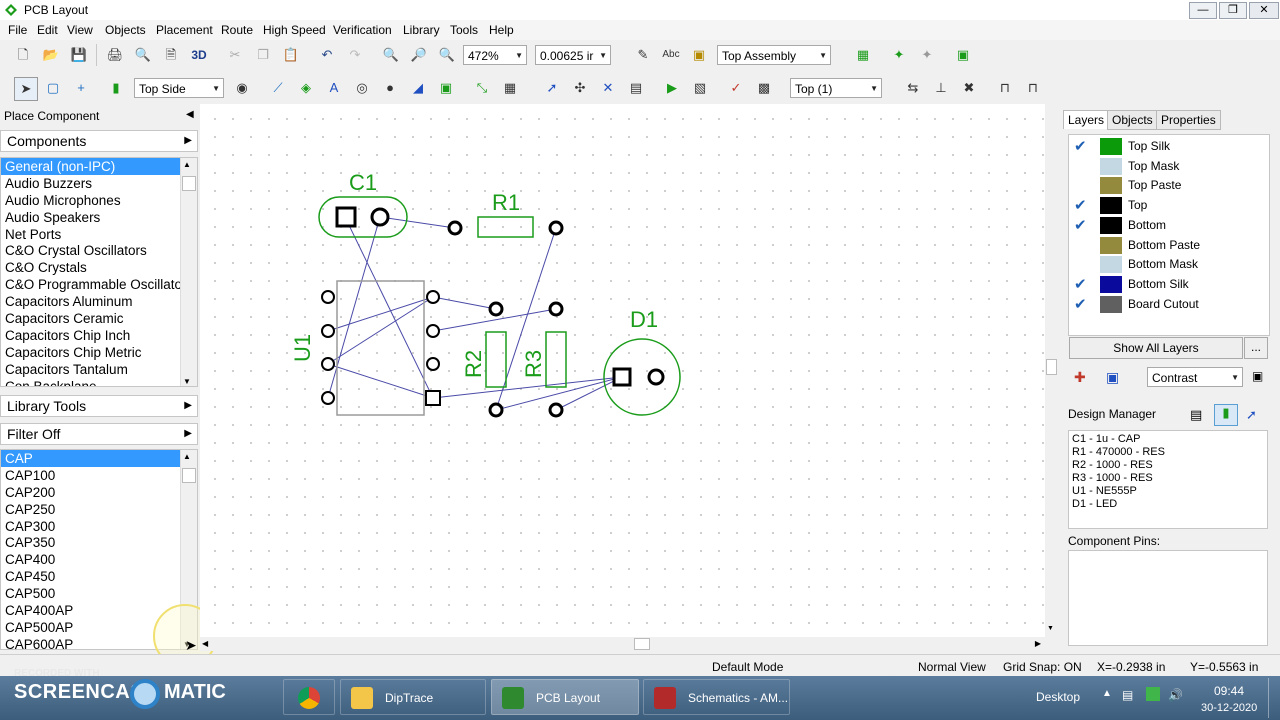  What do you see at coordinates (941, 88) in the screenshot?
I see `align-icon: ⊥` at bounding box center [941, 88].